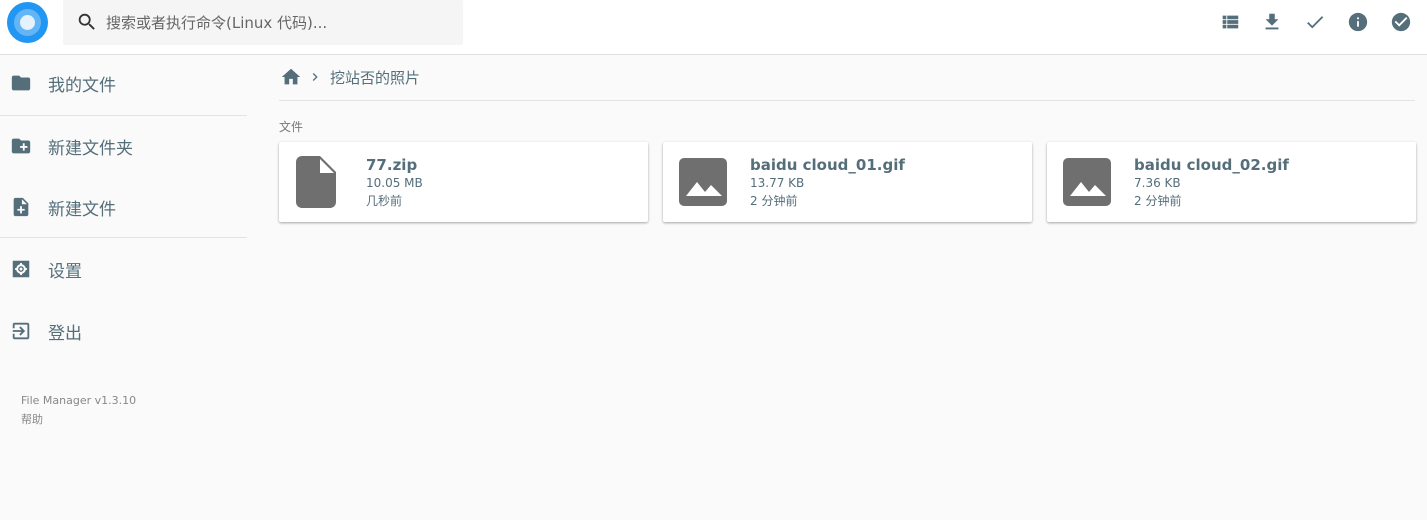 This screenshot has height=520, width=1427. Describe the element at coordinates (123, 207) in the screenshot. I see `sidebar-item-new-file: 新建文件` at that location.